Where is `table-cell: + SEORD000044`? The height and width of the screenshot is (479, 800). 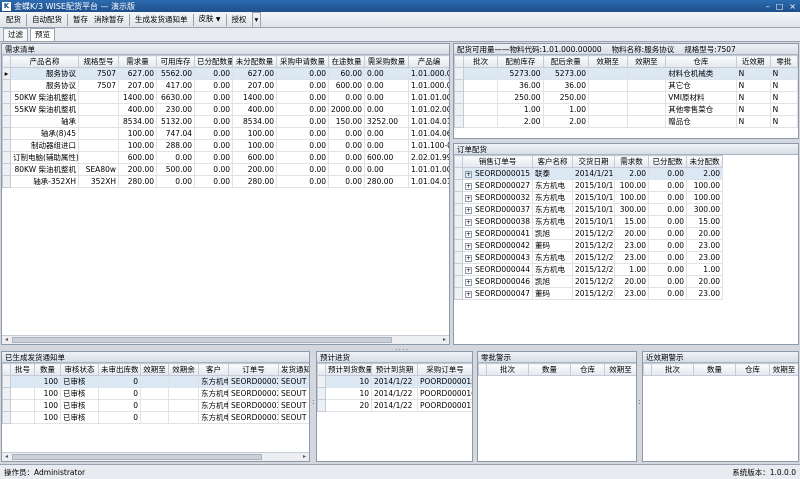
table-cell: + SEORD000044 is located at coordinates (497, 269).